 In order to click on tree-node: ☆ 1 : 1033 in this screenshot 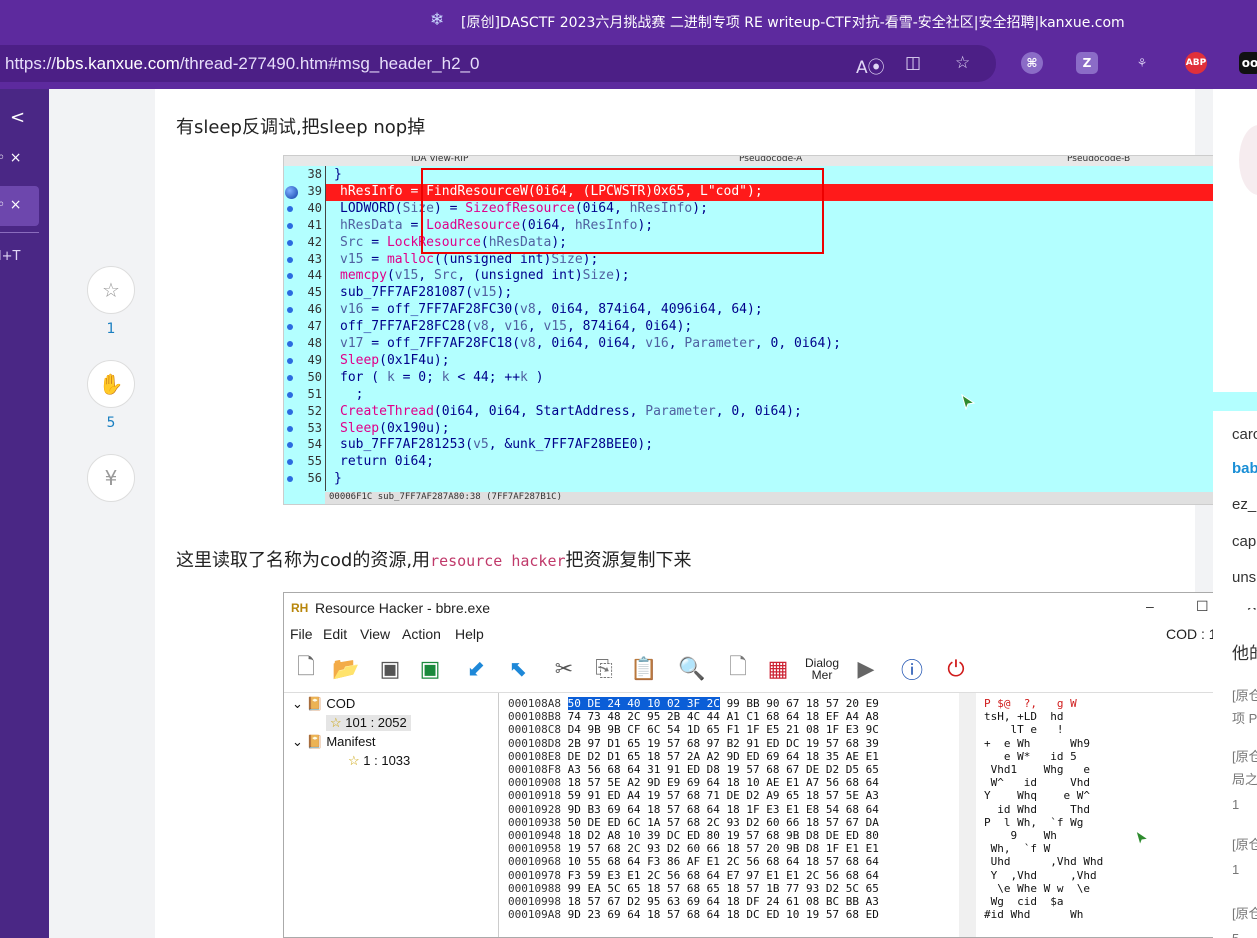, I will do `click(379, 760)`.